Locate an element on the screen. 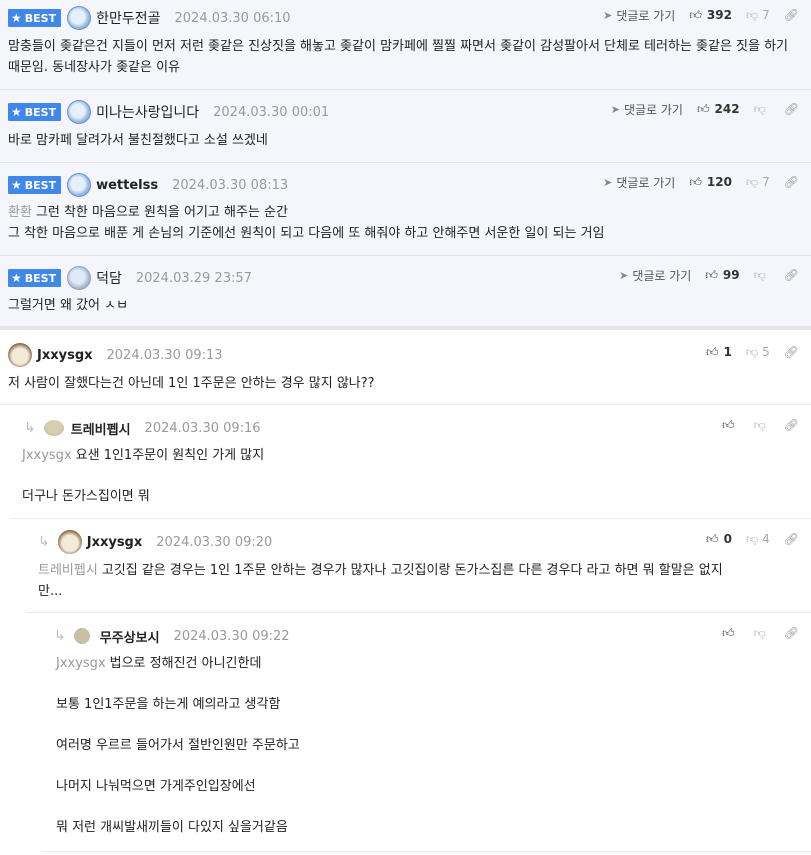 The width and height of the screenshot is (811, 855). comment-date: 2024.03.30 06:10 is located at coordinates (232, 18).